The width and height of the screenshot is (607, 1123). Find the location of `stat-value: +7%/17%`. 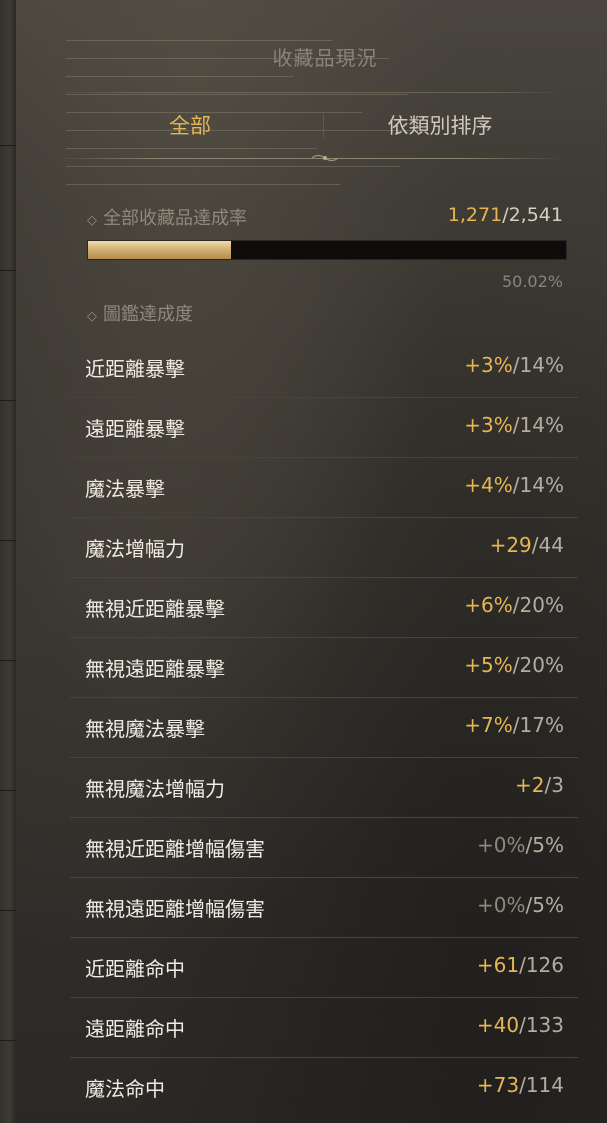

stat-value: +7%/17% is located at coordinates (514, 725).